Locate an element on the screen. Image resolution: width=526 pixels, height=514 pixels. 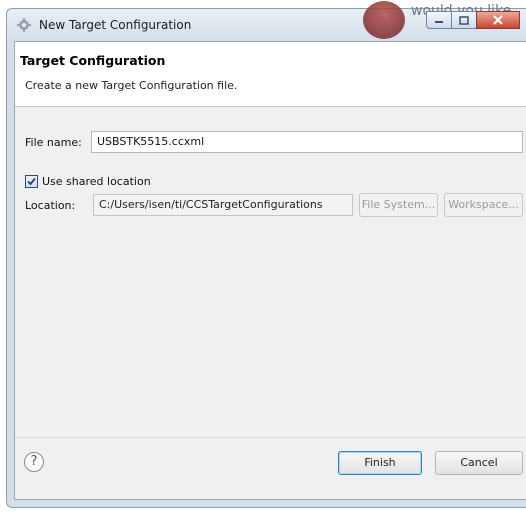
location-label: Location: is located at coordinates (50, 205).